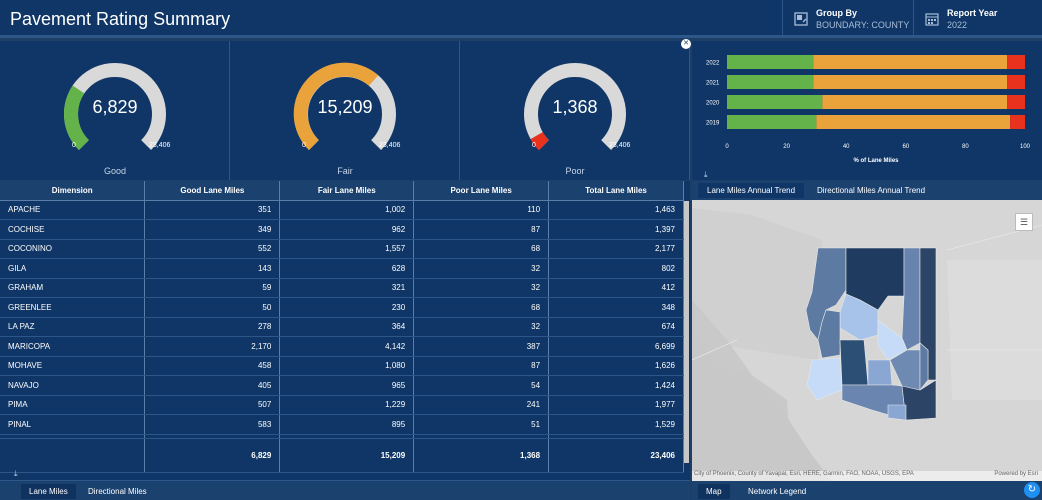 Image resolution: width=1042 pixels, height=500 pixels. Describe the element at coordinates (212, 191) in the screenshot. I see `col-header-good: Good Lane Miles` at that location.